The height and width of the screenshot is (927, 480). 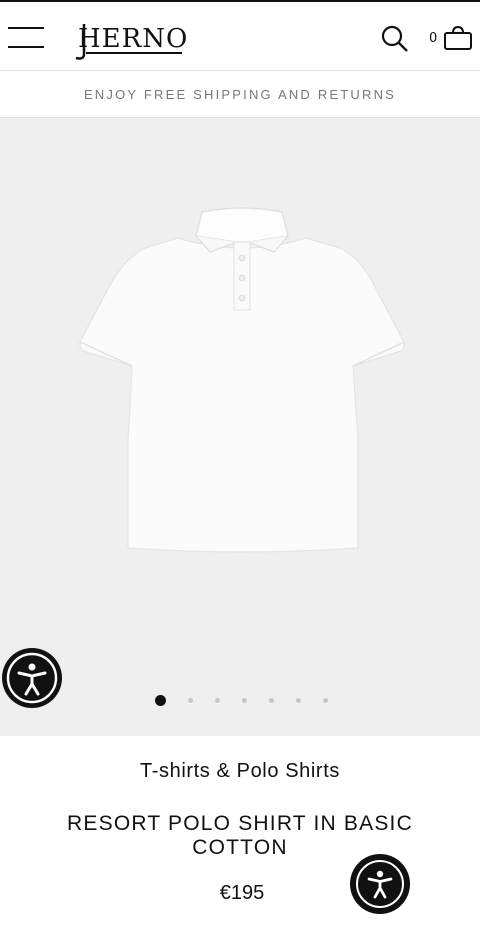 I want to click on product-title: RESORT POLO SHIRT IN BASIC COTTON, so click(x=240, y=835).